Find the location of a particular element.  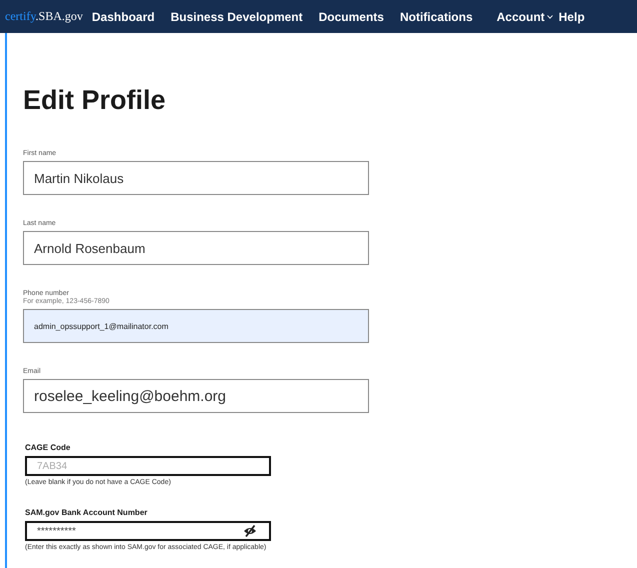

nav-link: Notifications is located at coordinates (436, 17).